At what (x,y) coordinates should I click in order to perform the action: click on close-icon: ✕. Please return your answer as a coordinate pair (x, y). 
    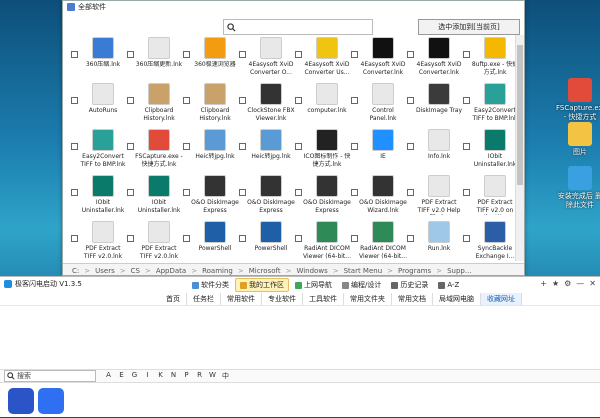
    Looking at the image, I should click on (592, 283).